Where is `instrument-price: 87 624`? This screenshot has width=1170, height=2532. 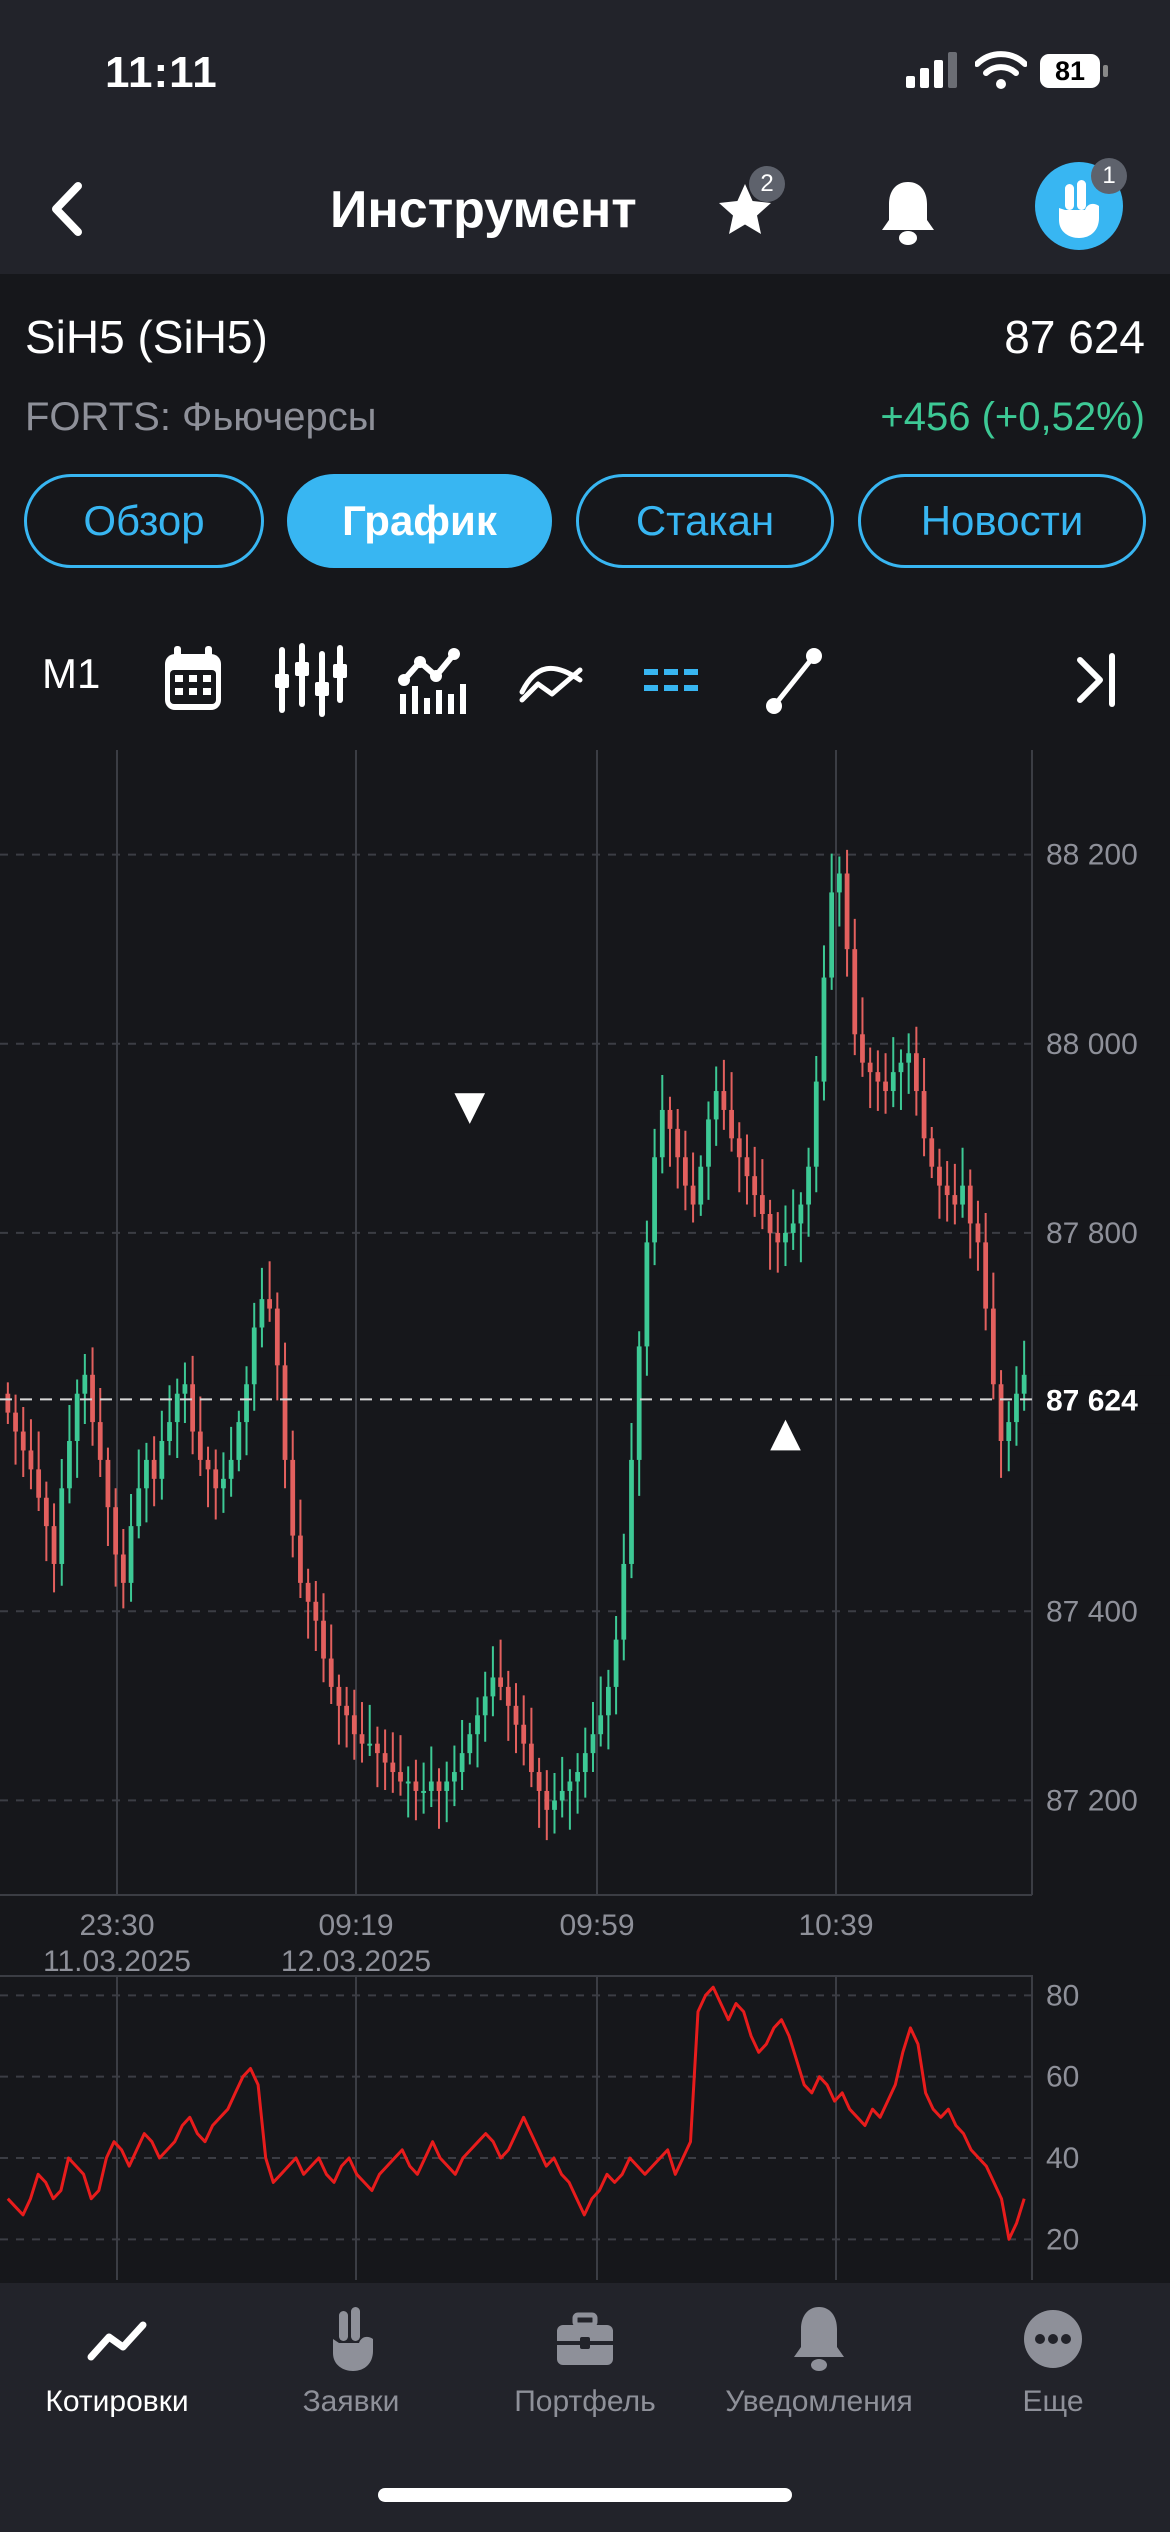
instrument-price: 87 624 is located at coordinates (1074, 337).